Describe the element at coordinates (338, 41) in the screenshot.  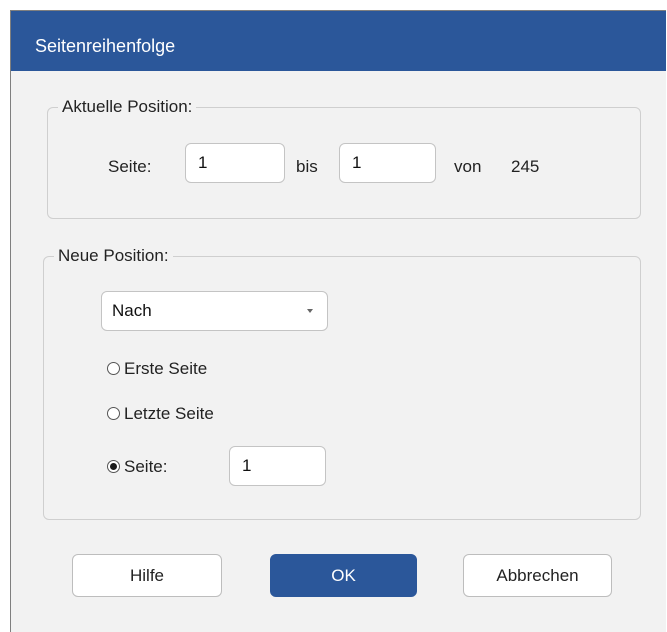
I see `title-bar: Seitenreihenfolge` at that location.